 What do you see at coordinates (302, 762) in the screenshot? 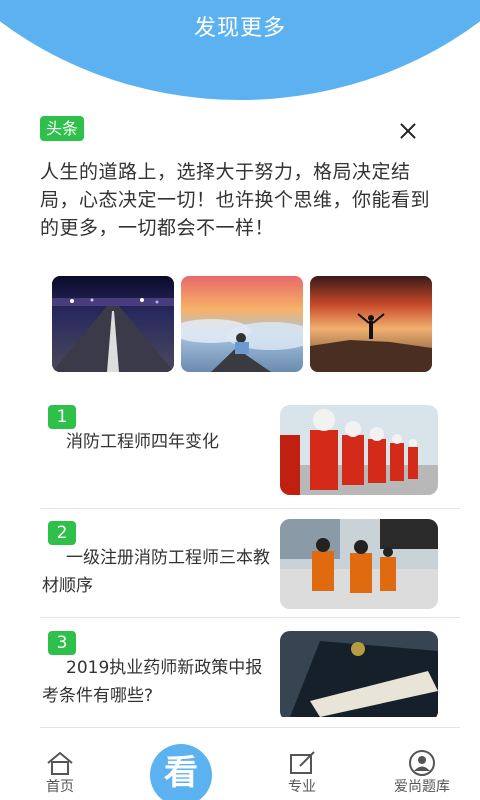
I see `edit-icon` at bounding box center [302, 762].